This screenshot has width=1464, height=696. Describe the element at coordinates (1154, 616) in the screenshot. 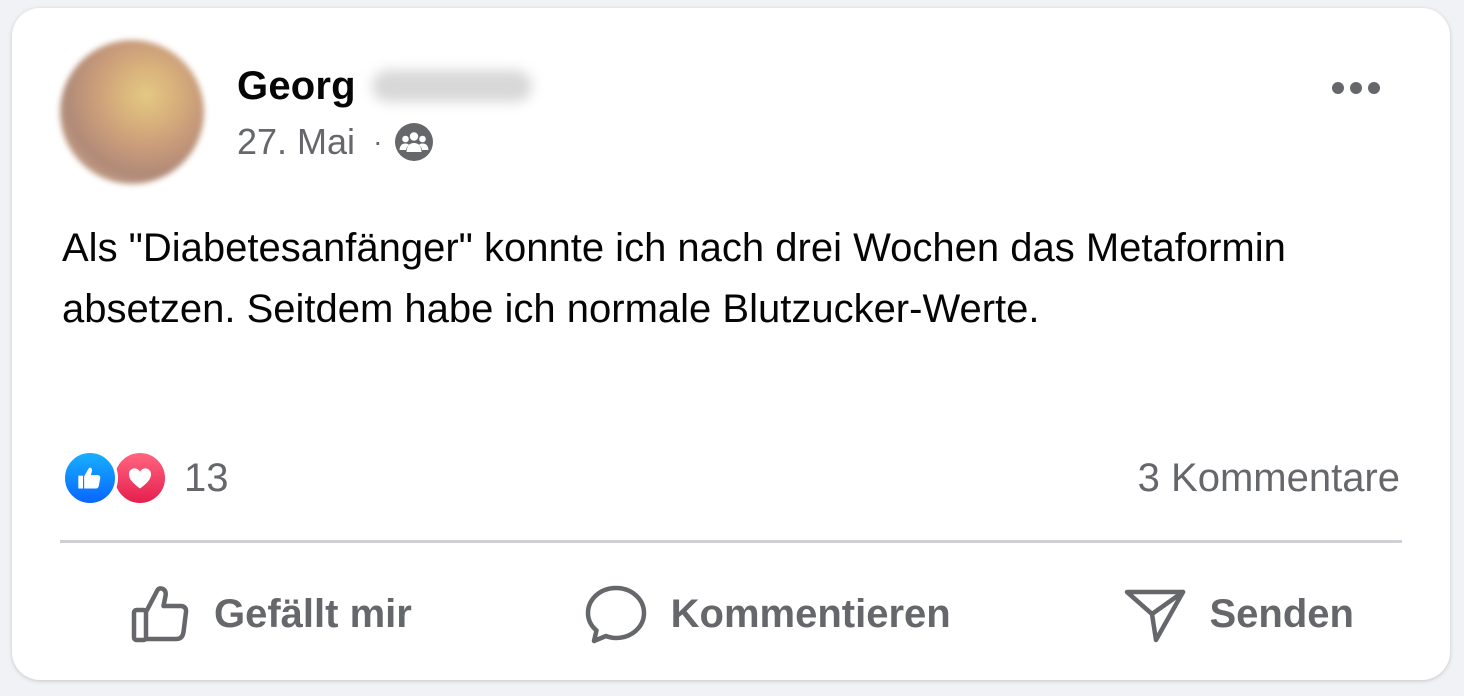

I see `send-icon` at that location.